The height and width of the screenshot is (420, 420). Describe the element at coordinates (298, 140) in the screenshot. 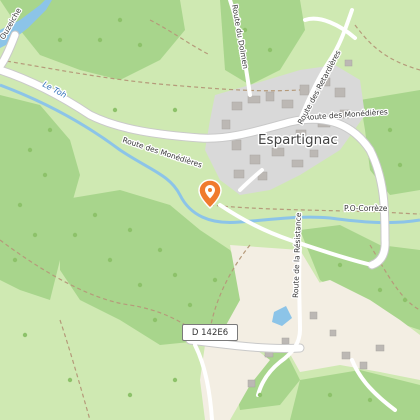

I see `label-town: Espartignac` at that location.